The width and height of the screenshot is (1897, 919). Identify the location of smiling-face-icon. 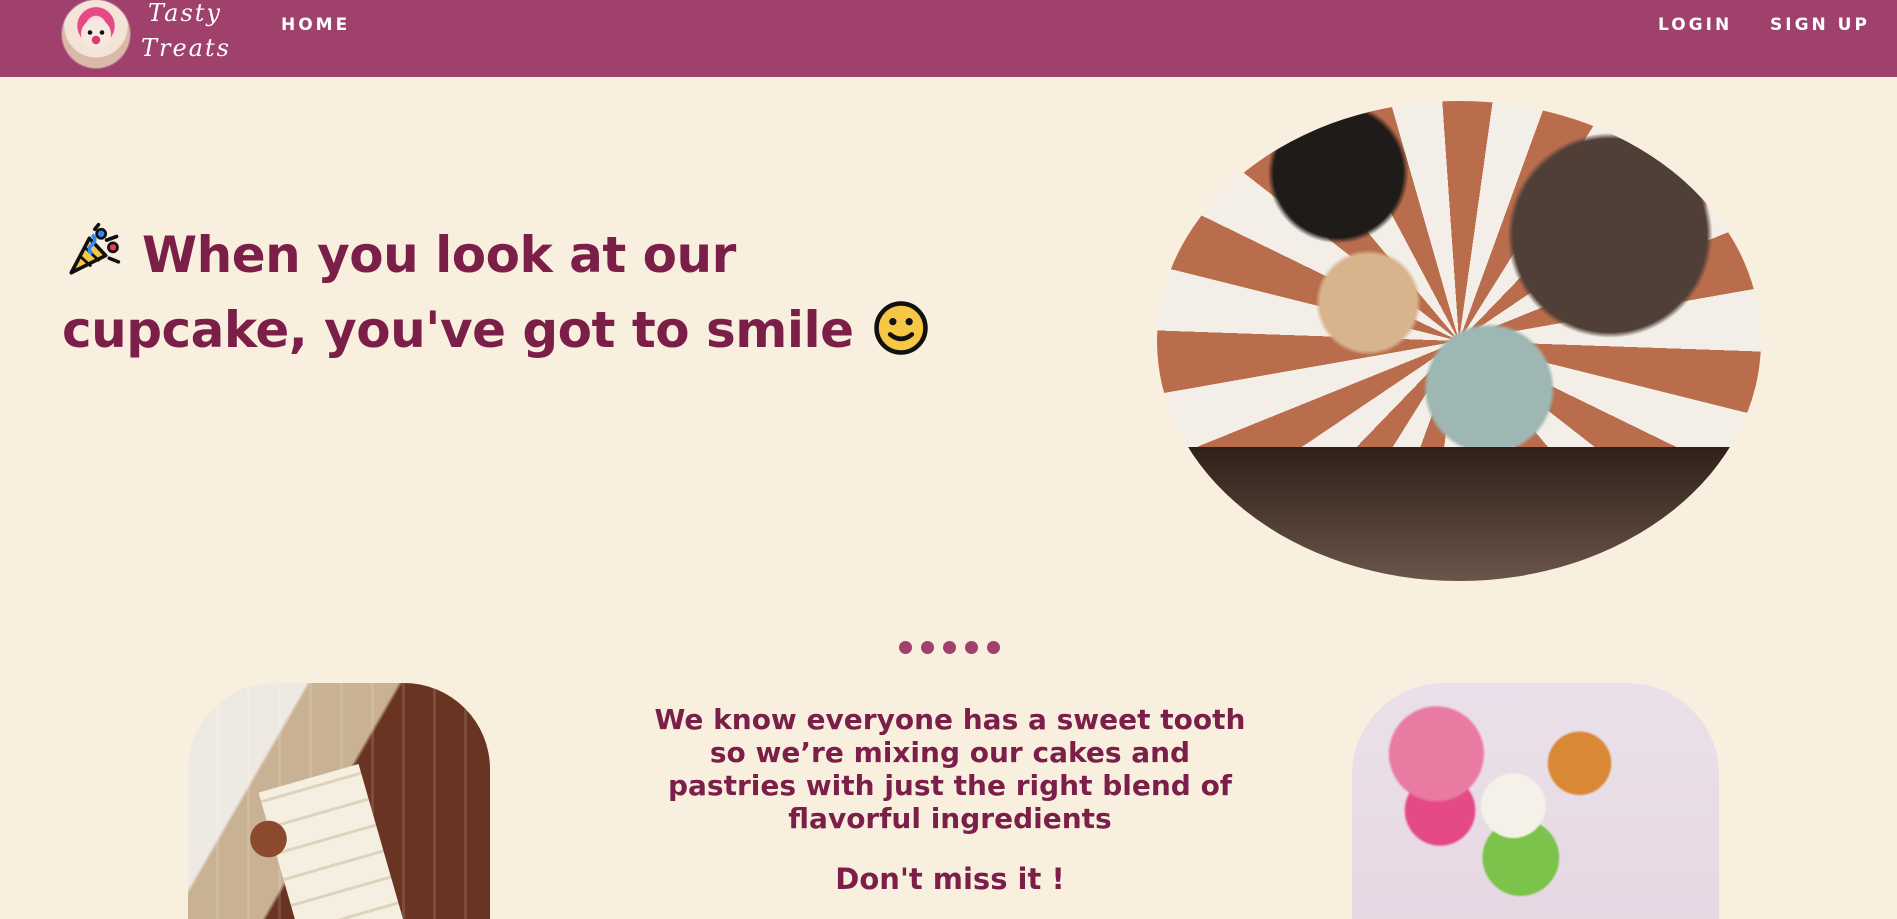
(900, 328).